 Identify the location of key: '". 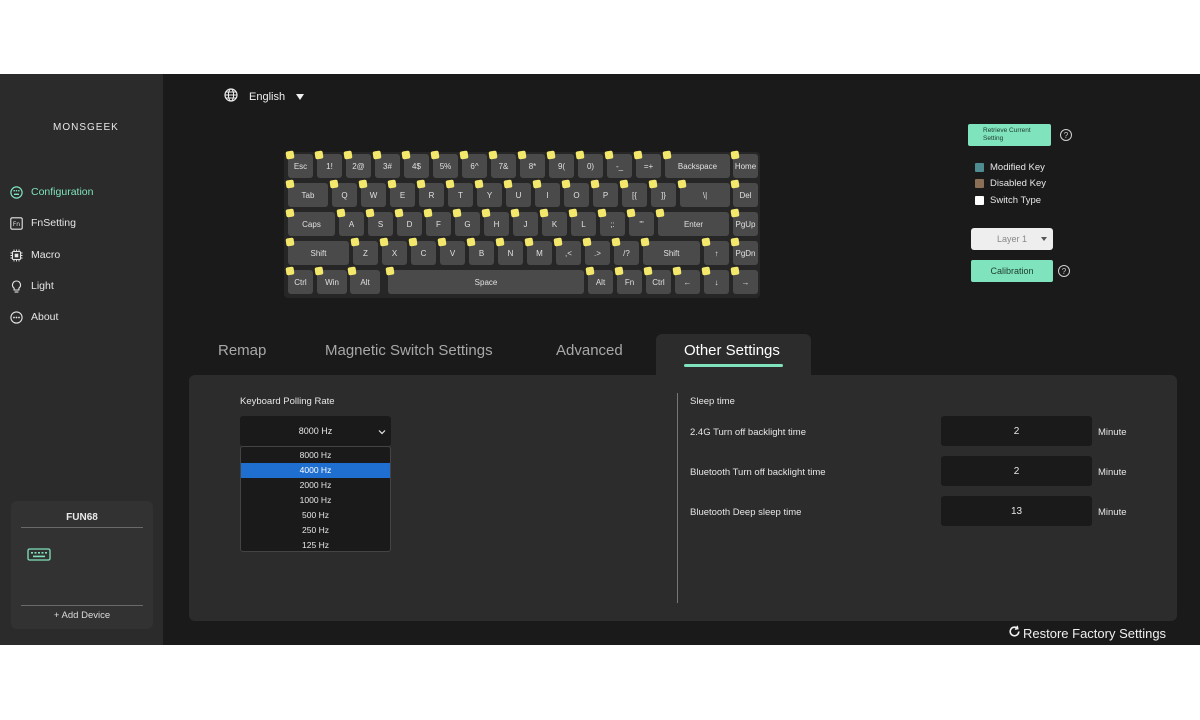
(641, 224).